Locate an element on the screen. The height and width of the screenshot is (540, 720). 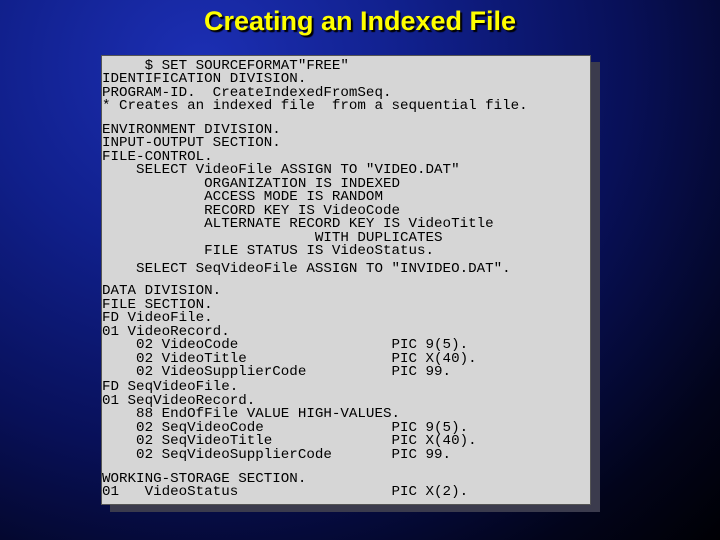
slide-title: Creating an Indexed File is located at coordinates (360, 21).